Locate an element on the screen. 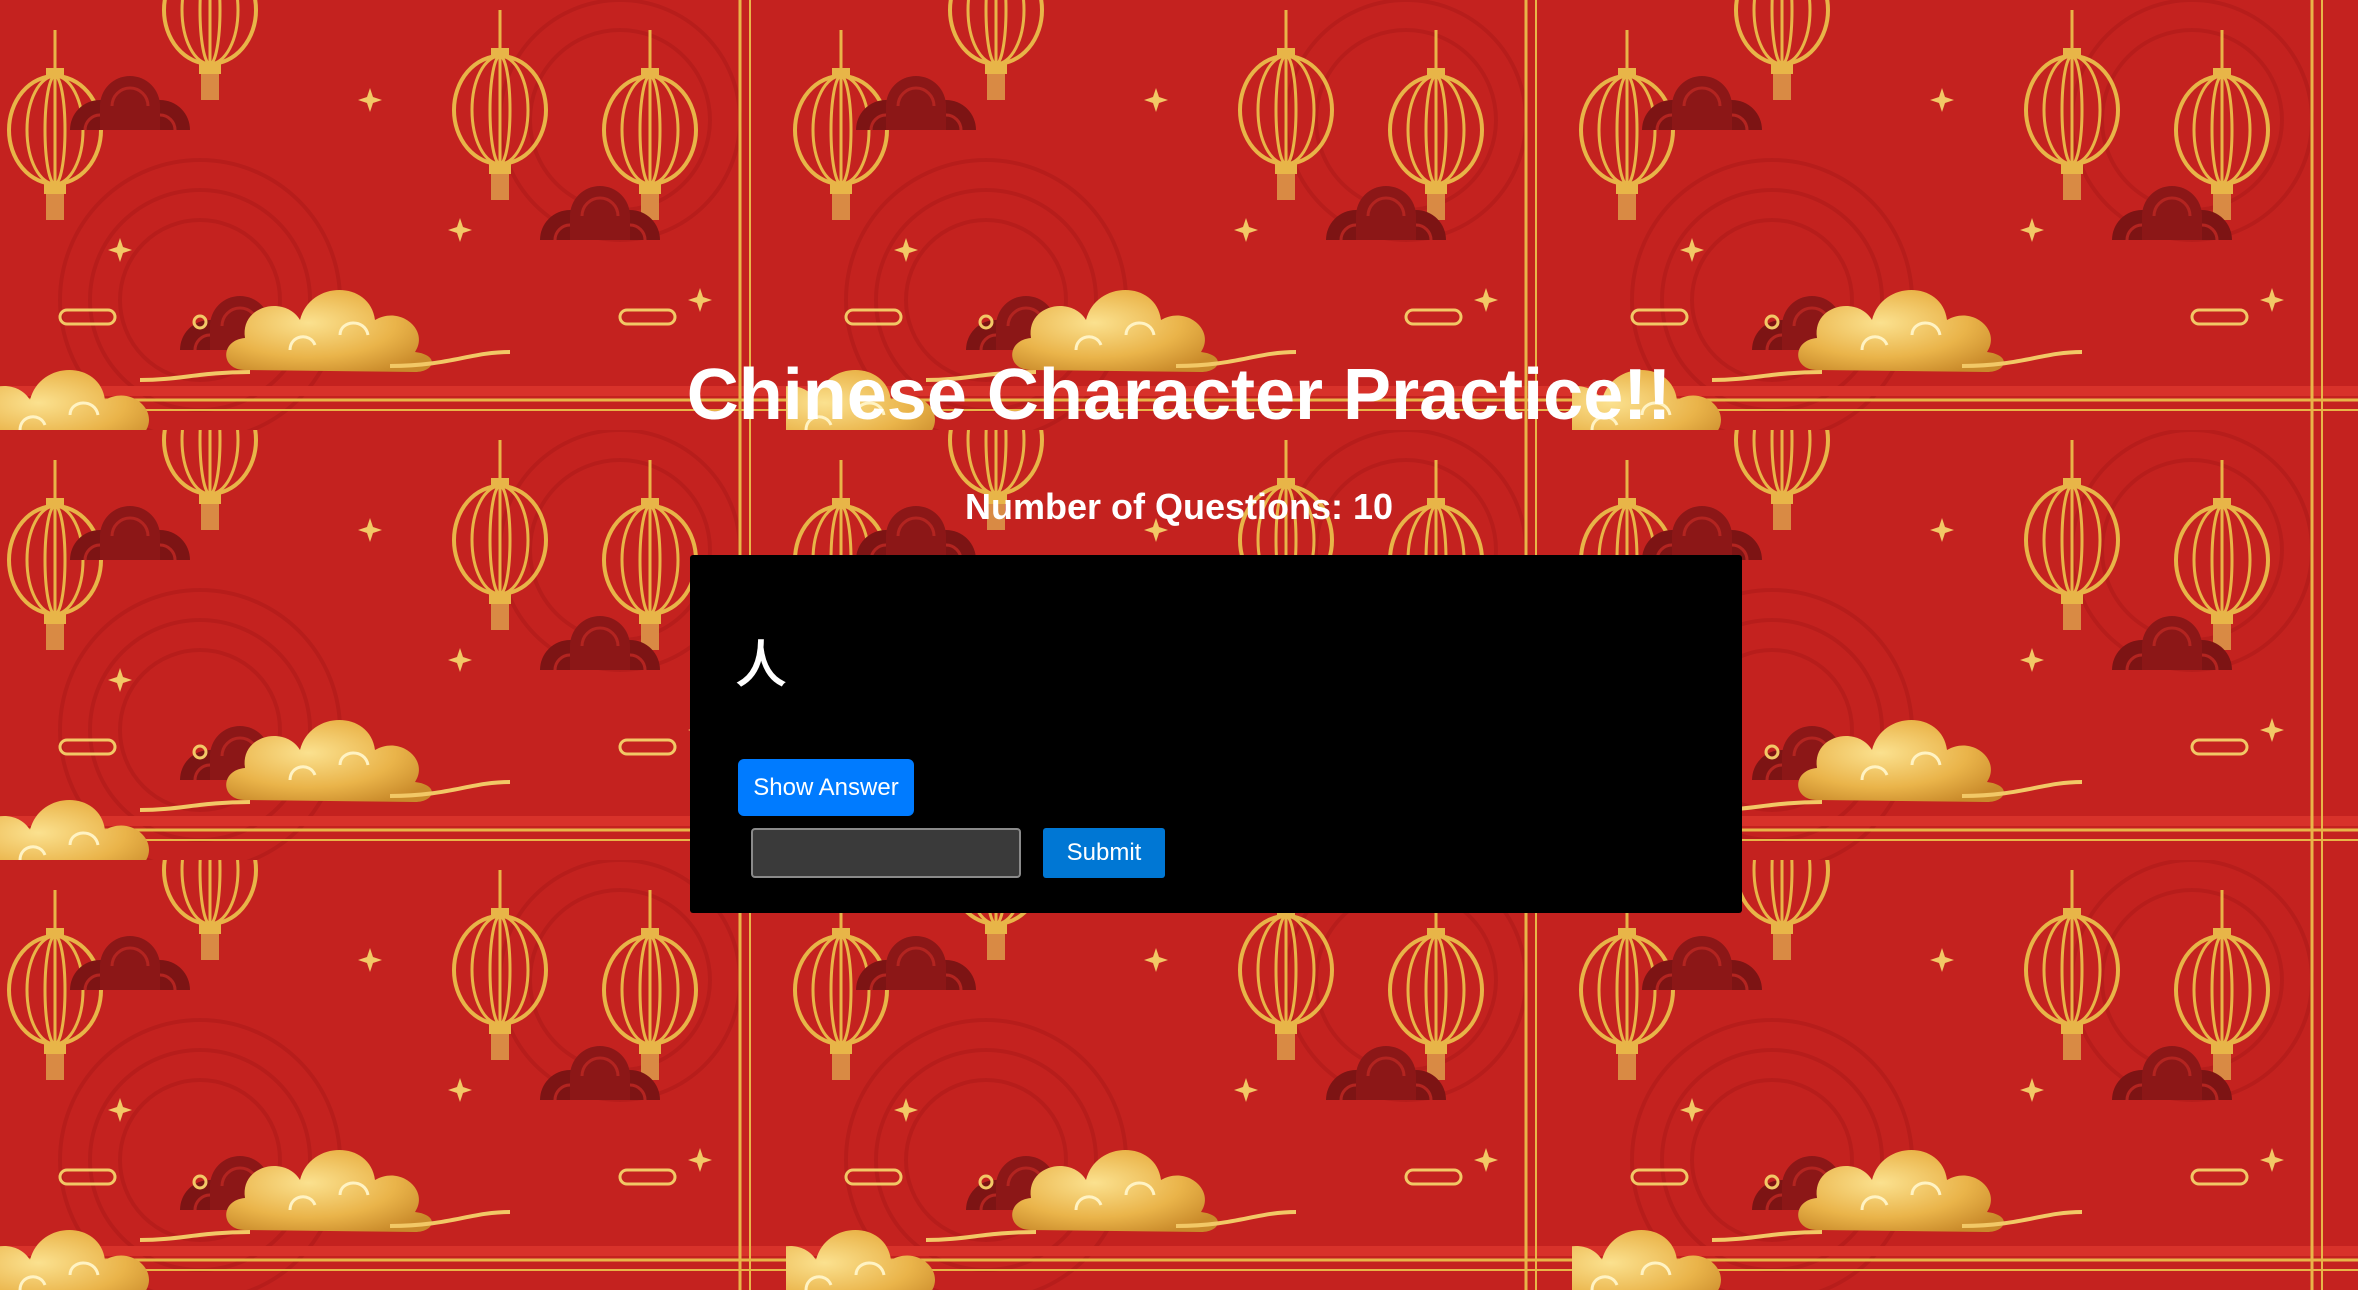 Image resolution: width=2358 pixels, height=1290 pixels. submit-button: Submit is located at coordinates (1104, 853).